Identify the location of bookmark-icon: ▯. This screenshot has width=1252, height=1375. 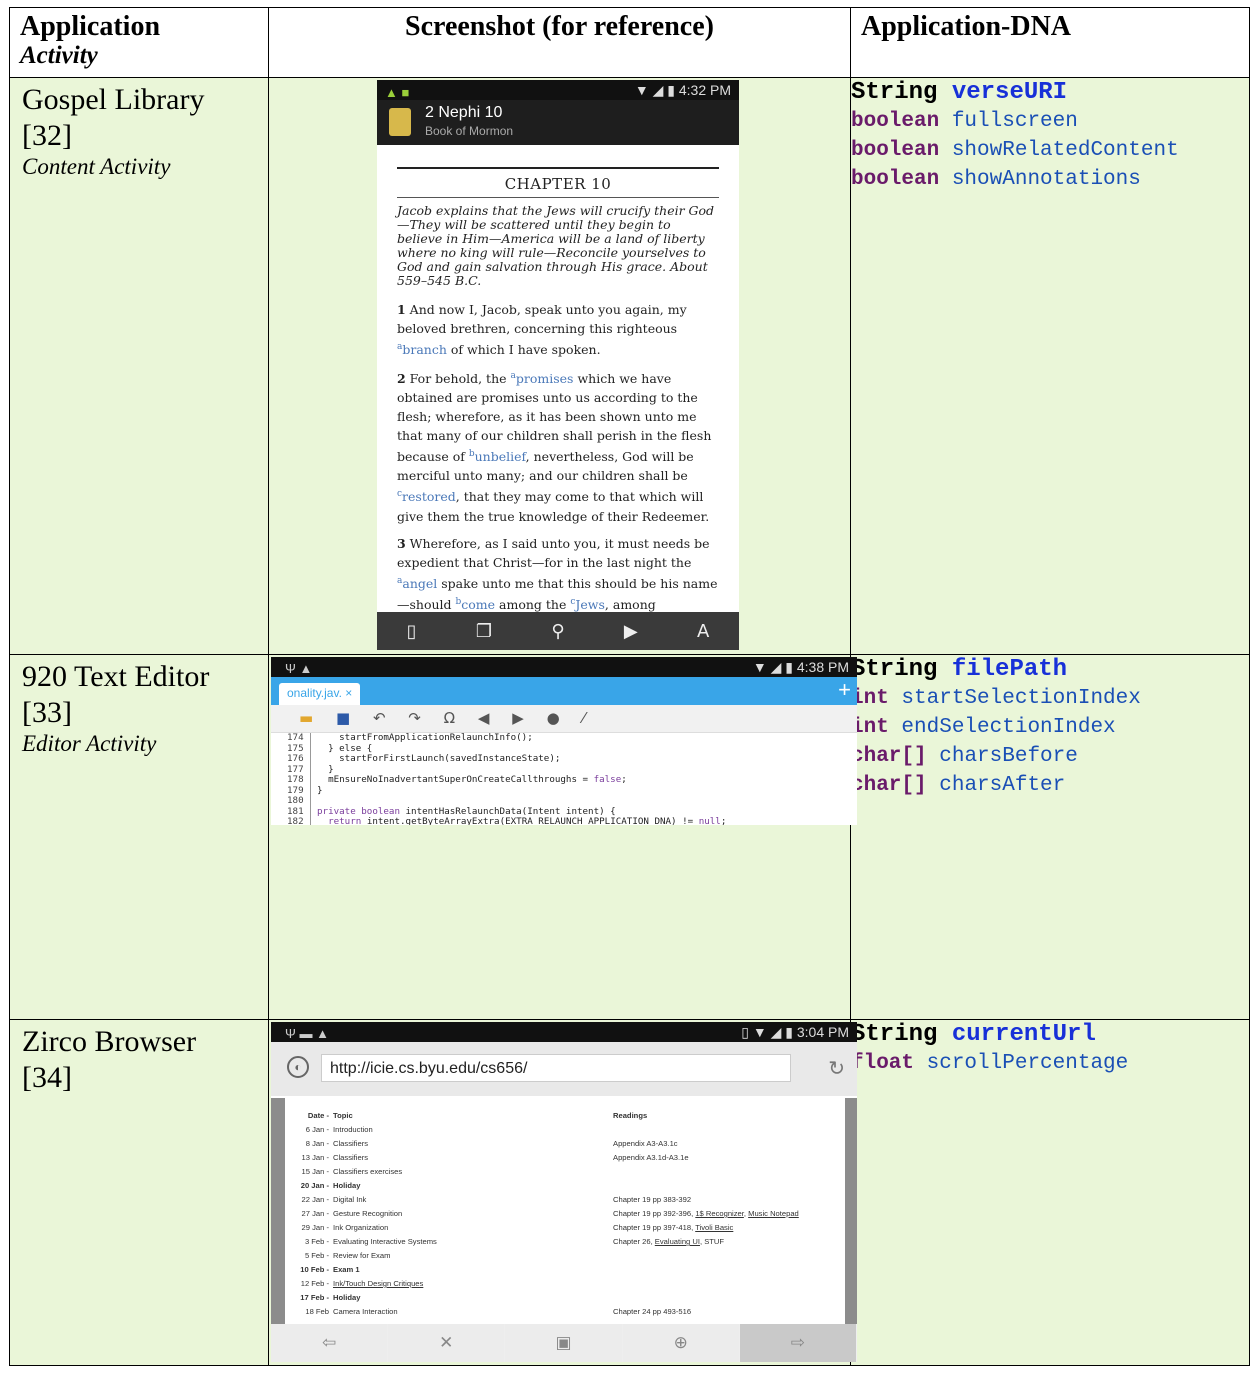
(412, 631).